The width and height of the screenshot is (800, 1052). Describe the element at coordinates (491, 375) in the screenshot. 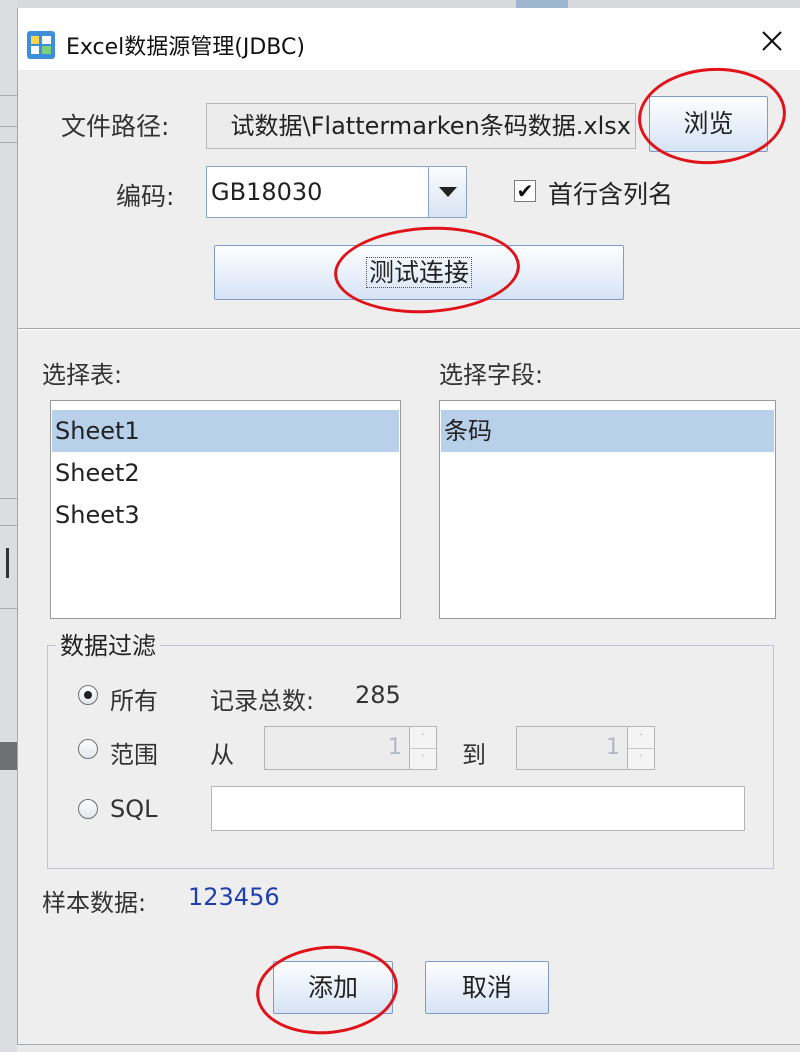

I see `select-field-label: 选择字段:` at that location.